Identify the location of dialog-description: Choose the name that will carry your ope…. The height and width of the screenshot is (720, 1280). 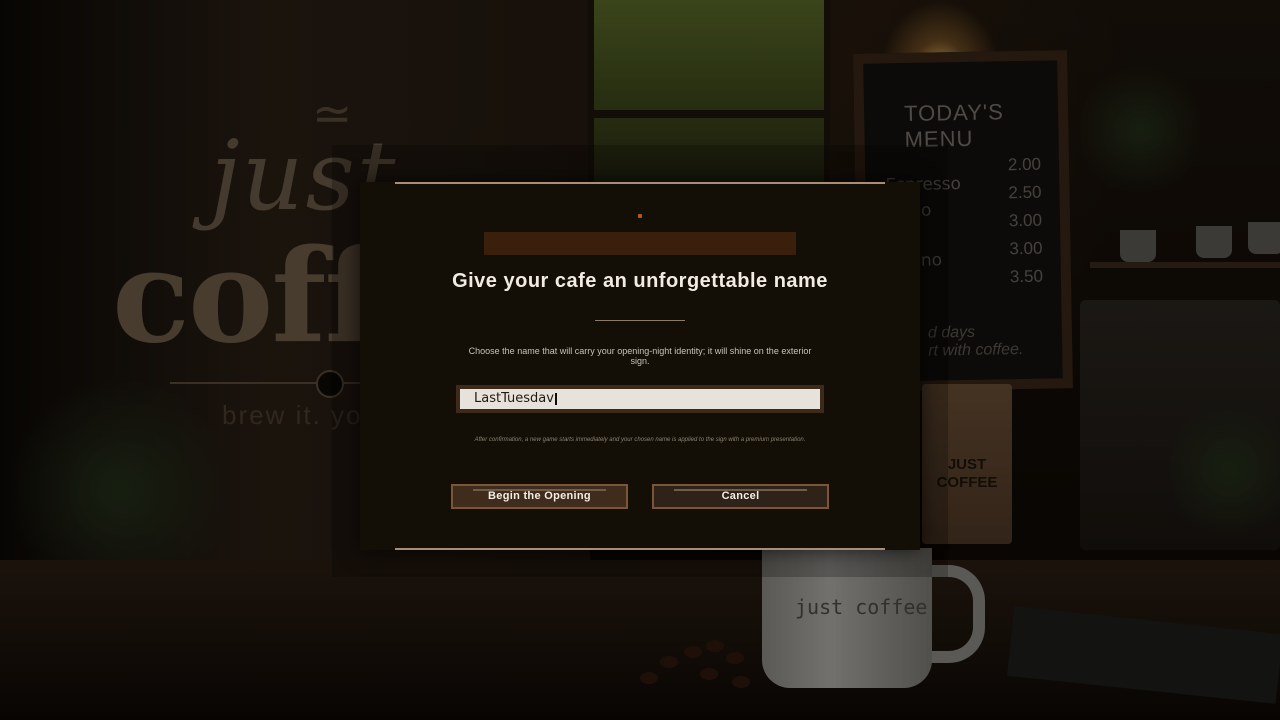
(640, 356).